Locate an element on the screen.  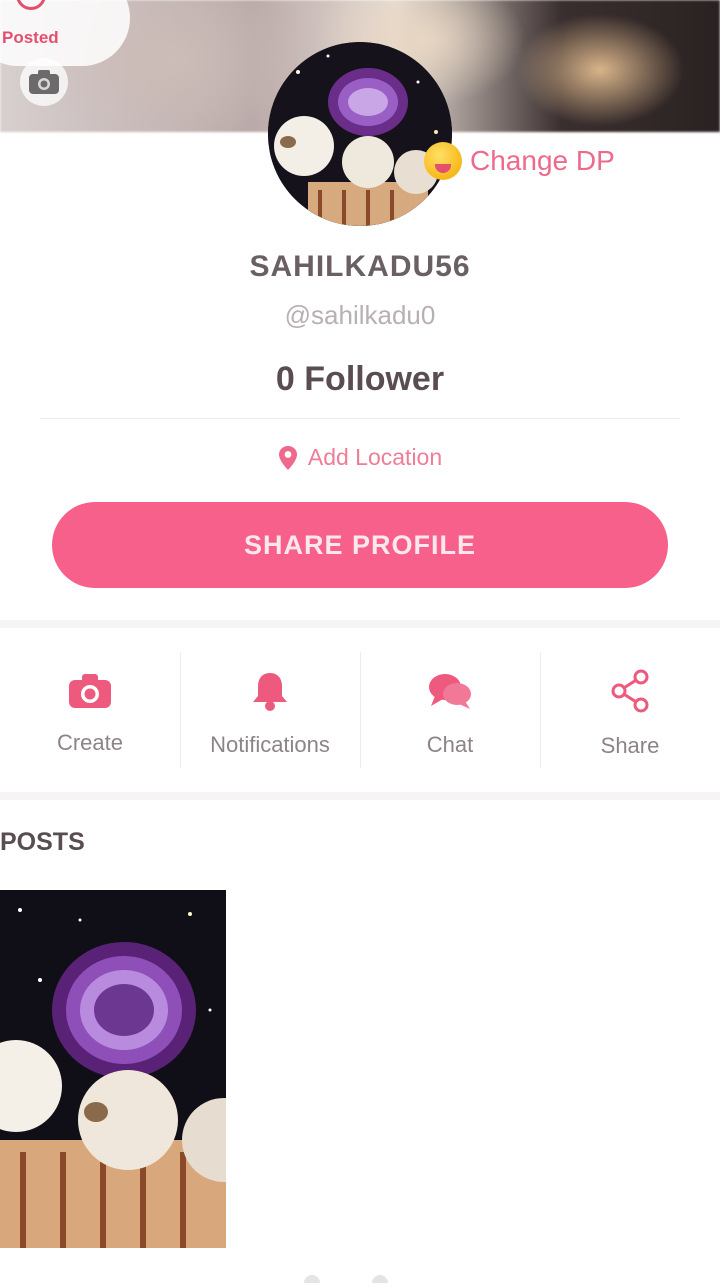
add-location-label: Add Location is located at coordinates (375, 457).